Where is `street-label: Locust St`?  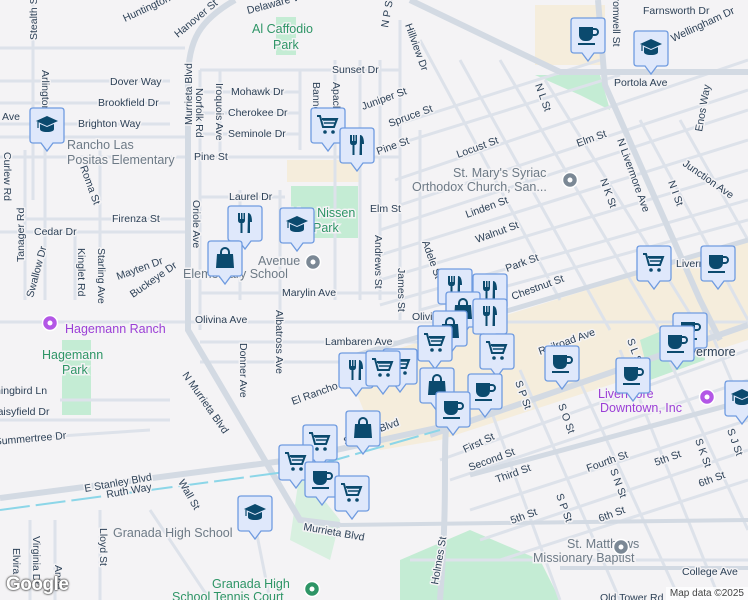
street-label: Locust St is located at coordinates (477, 148).